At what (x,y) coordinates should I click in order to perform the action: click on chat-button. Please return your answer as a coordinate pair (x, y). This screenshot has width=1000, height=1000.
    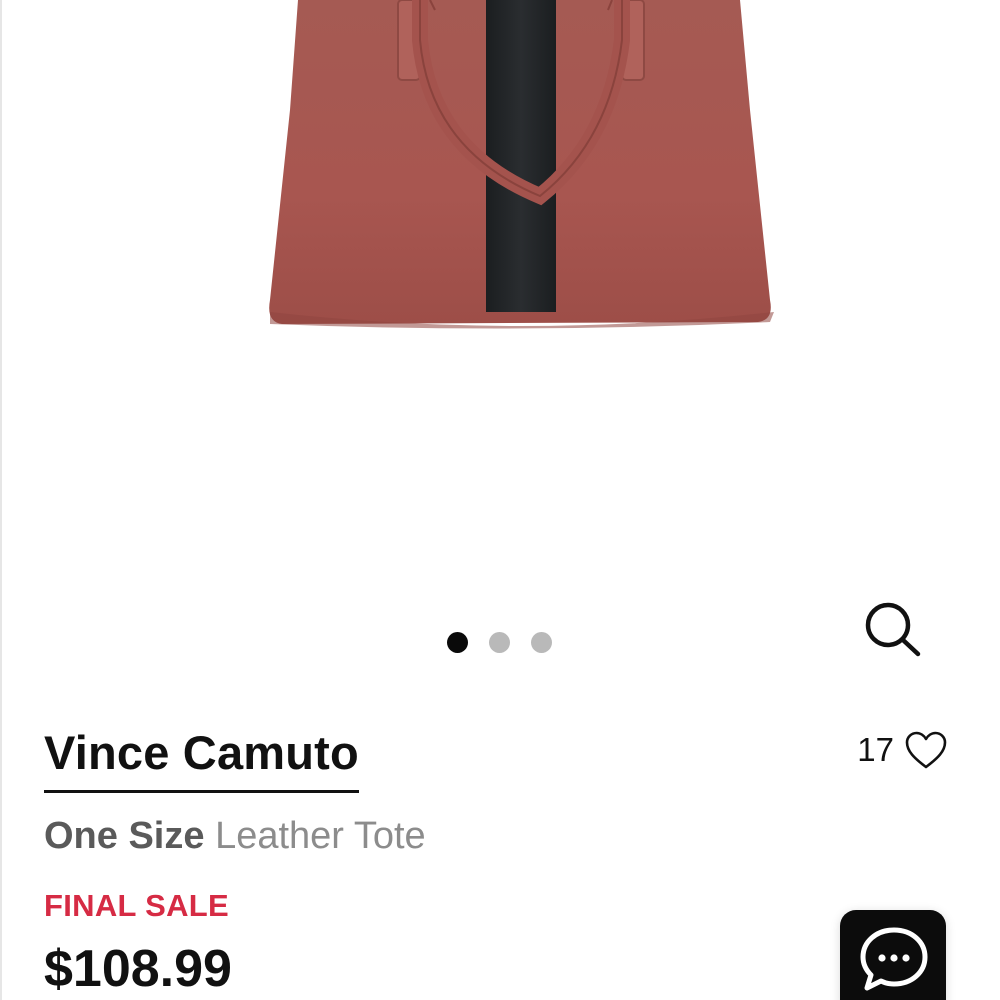
    Looking at the image, I should click on (893, 955).